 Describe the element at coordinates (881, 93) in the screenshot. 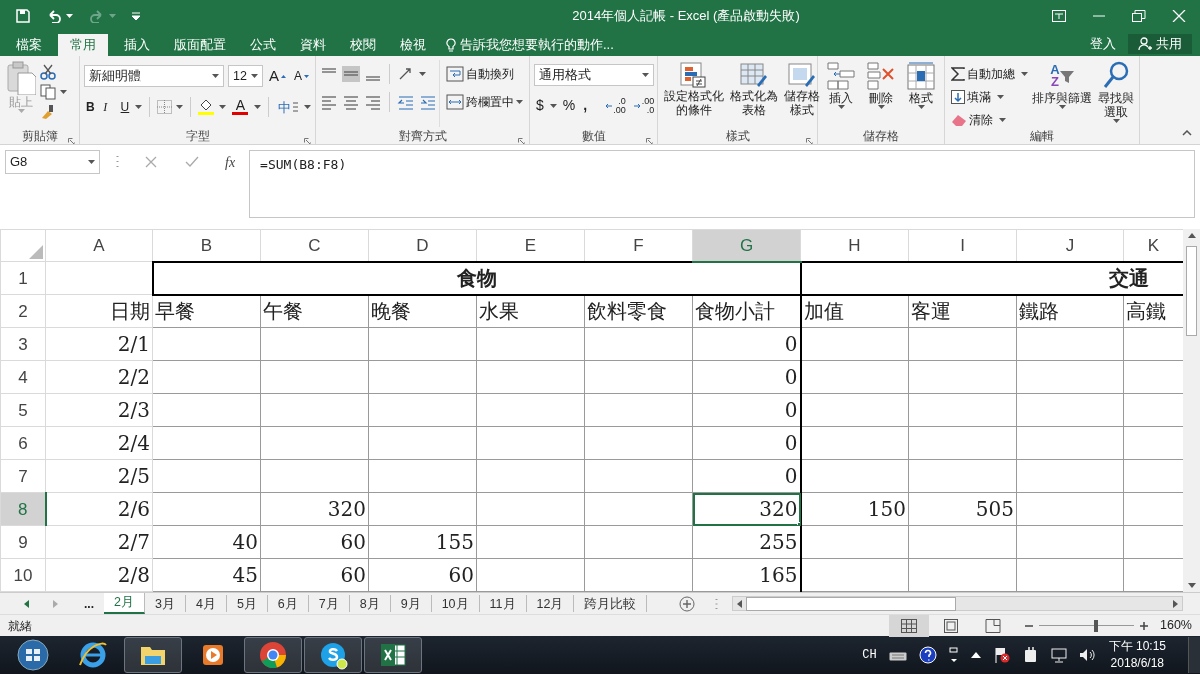

I see `cells-button: 刪除` at that location.